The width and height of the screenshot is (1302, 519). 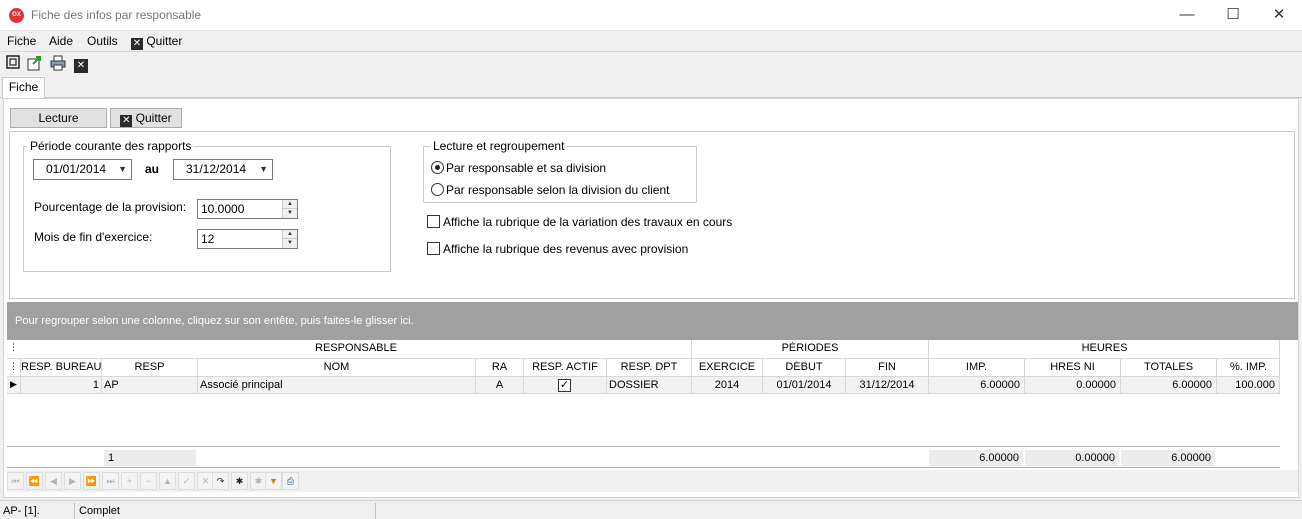 I want to click on menu-outils: Outils, so click(x=102, y=41).